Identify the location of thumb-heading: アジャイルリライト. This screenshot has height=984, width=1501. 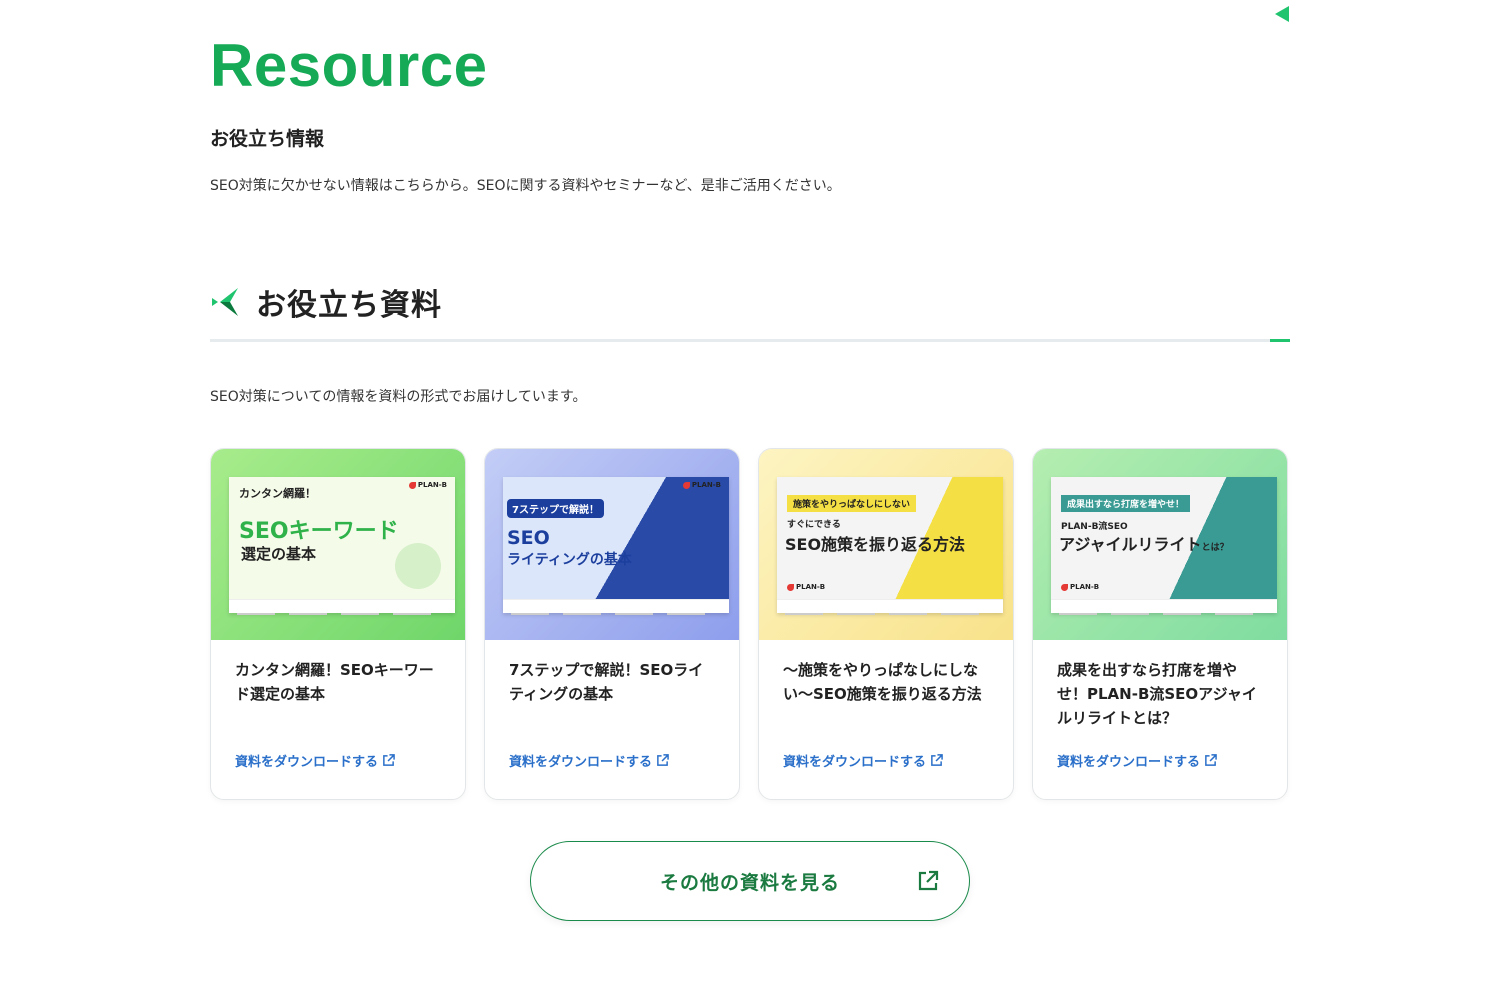
(1130, 544).